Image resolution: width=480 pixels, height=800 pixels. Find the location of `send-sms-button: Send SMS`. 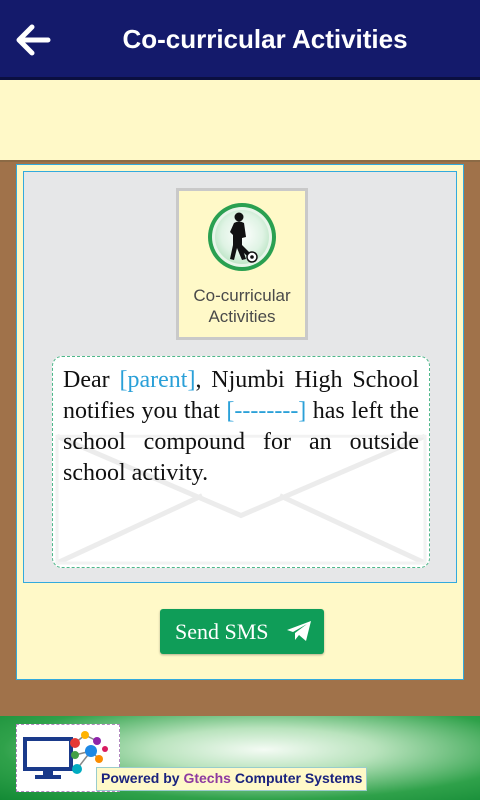

send-sms-button: Send SMS is located at coordinates (242, 631).